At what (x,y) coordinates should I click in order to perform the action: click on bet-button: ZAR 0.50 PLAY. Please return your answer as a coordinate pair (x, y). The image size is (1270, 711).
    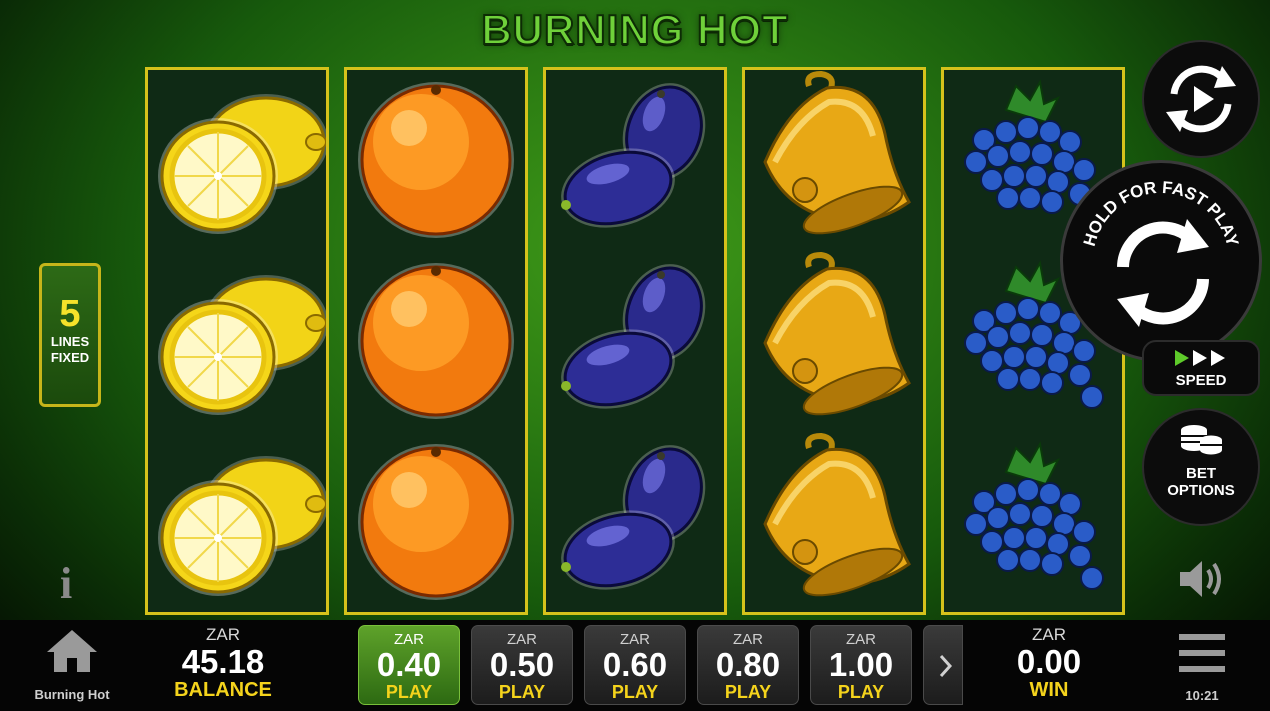
    Looking at the image, I should click on (522, 665).